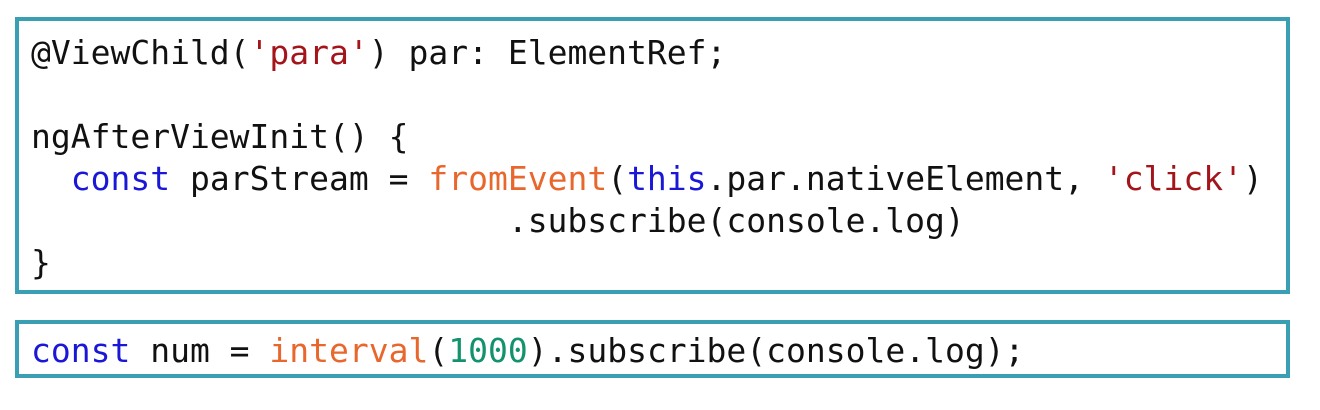 The image size is (1320, 410). What do you see at coordinates (547, 52) in the screenshot?
I see `code-token-plain: ) par: ElementRef;` at bounding box center [547, 52].